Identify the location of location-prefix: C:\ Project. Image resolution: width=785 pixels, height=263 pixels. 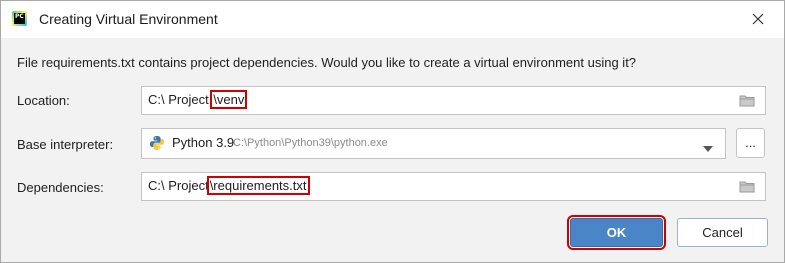
(178, 99).